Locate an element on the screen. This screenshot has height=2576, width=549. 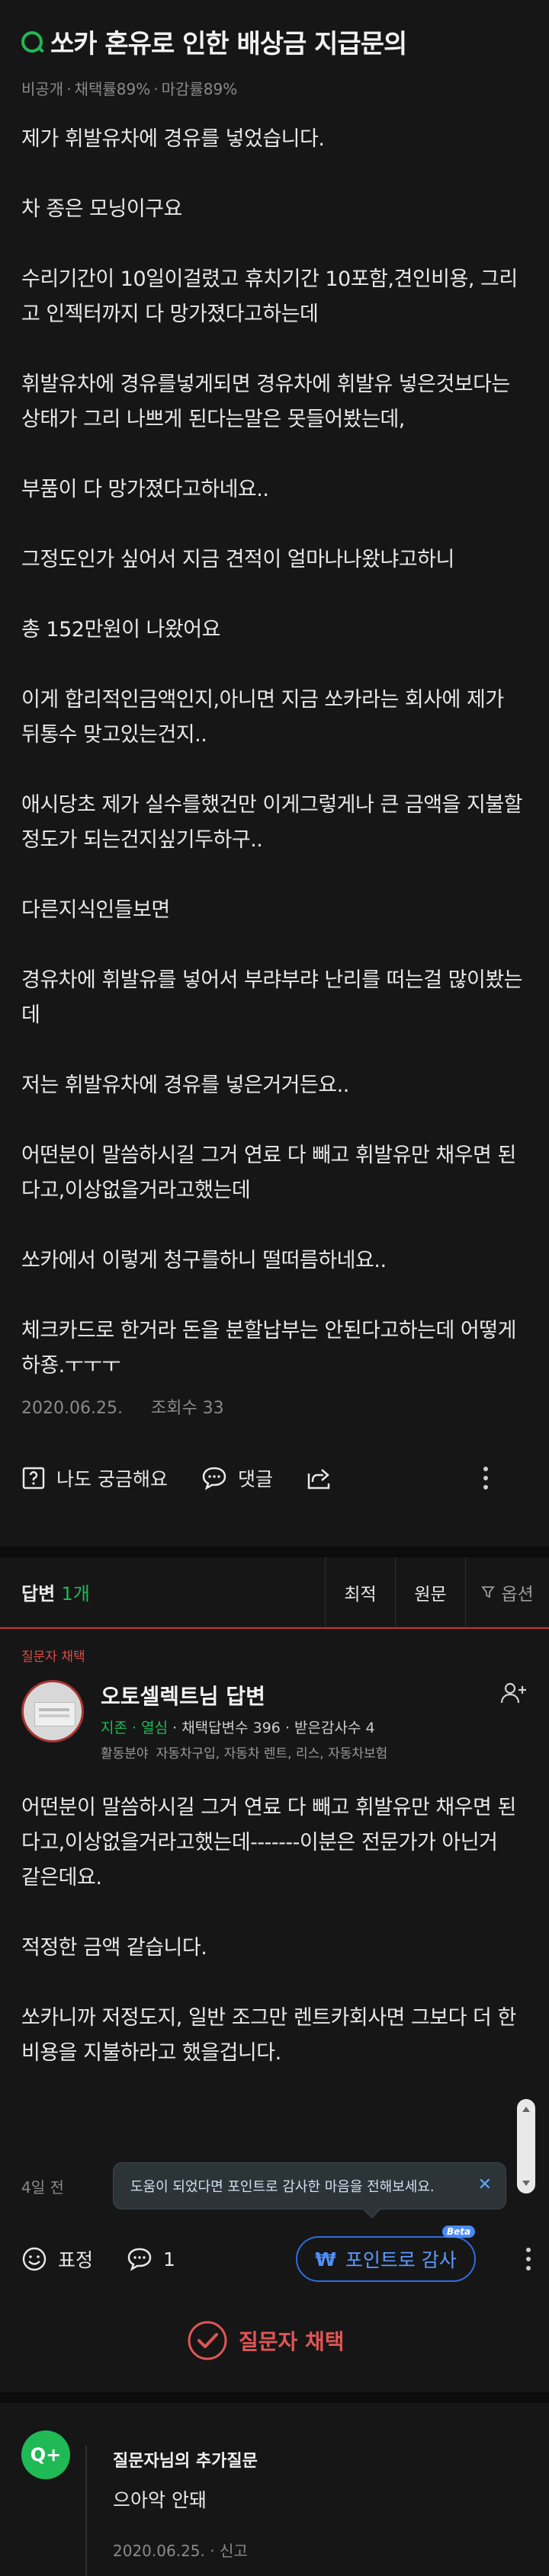
answer-paragraph: 적정한 금액 같습니다. is located at coordinates (114, 1948).